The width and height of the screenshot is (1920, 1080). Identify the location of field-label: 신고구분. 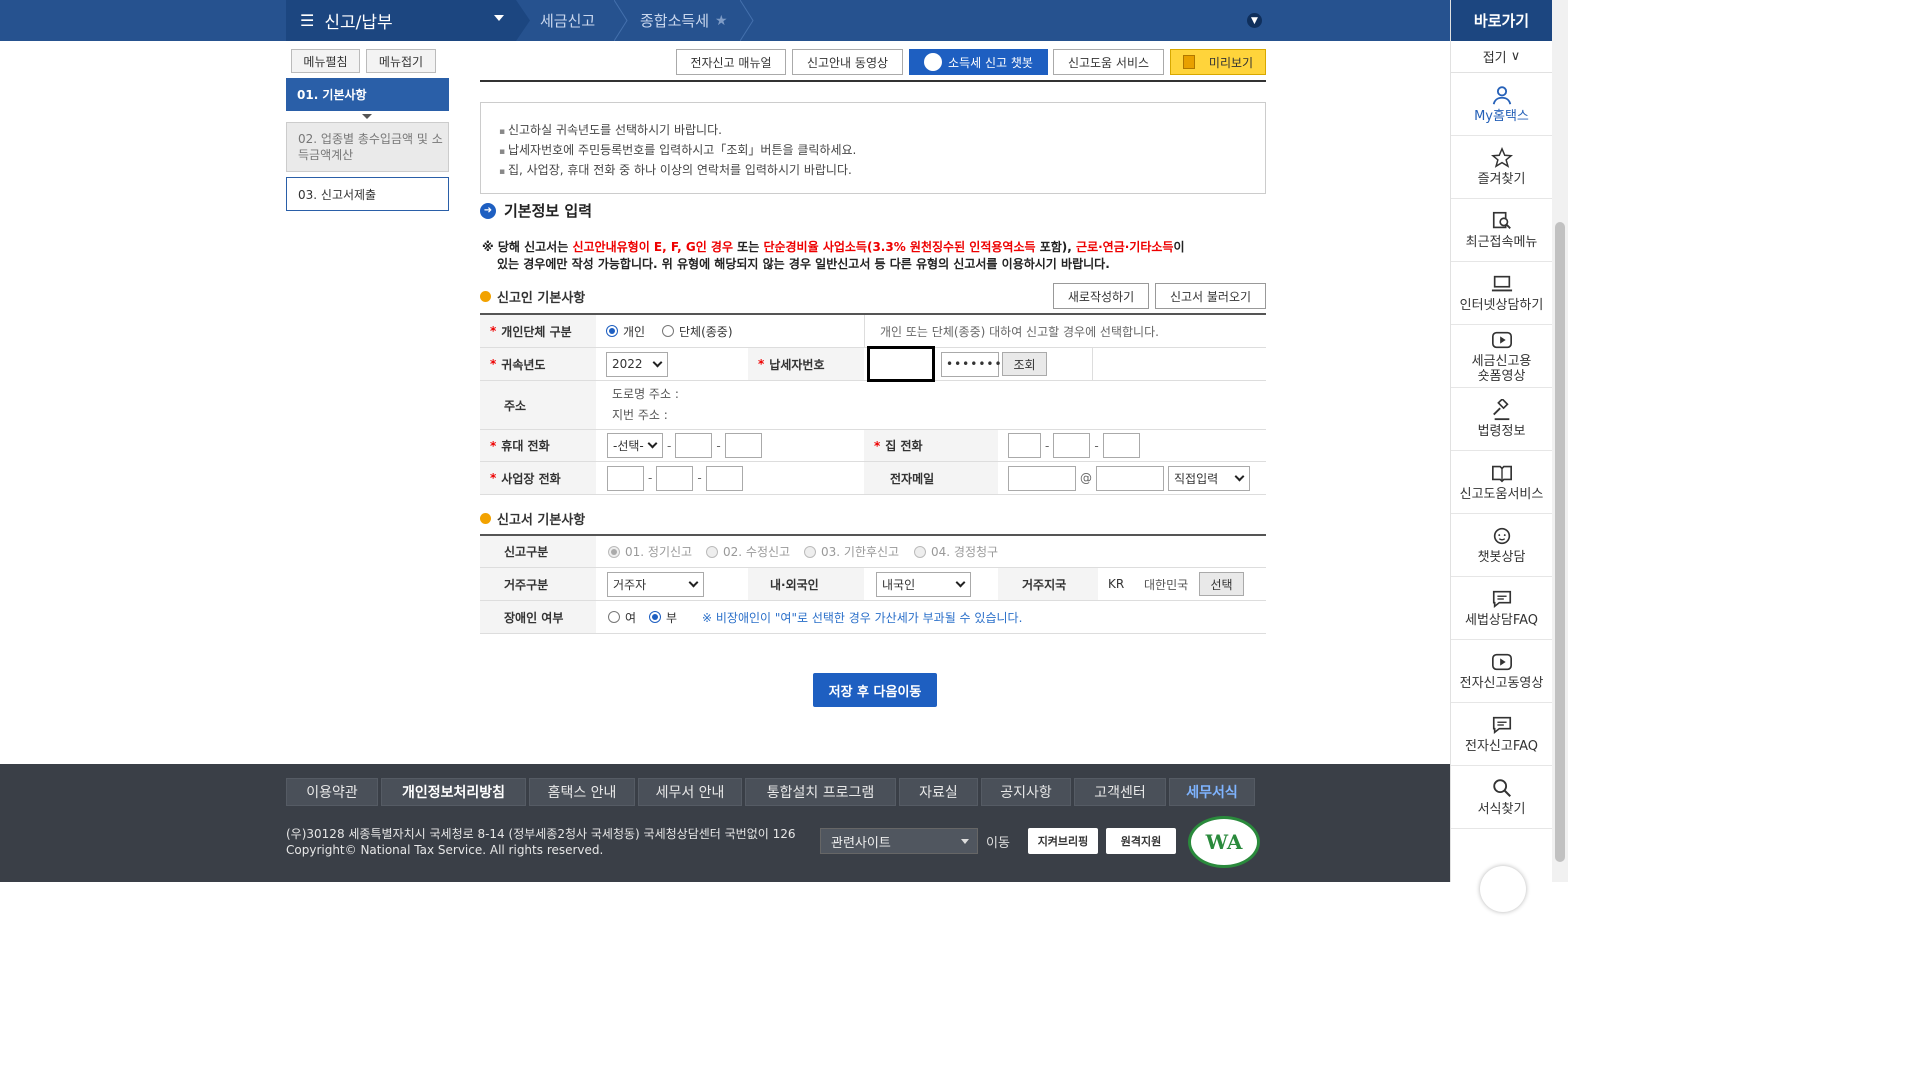
(538, 551).